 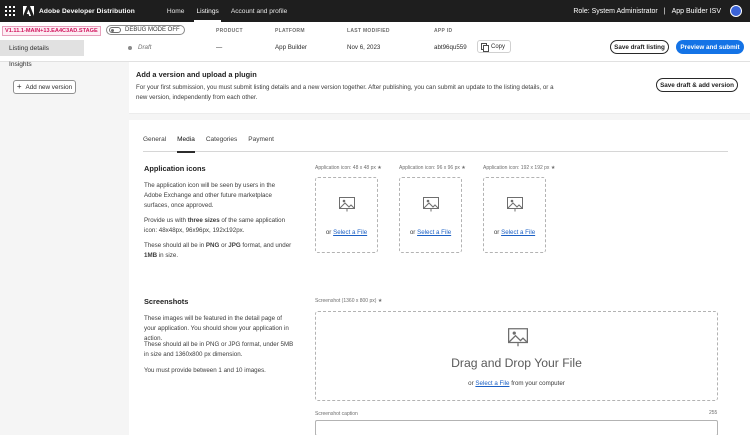 I want to click on role-text: Role: System Administrator, so click(x=615, y=11).